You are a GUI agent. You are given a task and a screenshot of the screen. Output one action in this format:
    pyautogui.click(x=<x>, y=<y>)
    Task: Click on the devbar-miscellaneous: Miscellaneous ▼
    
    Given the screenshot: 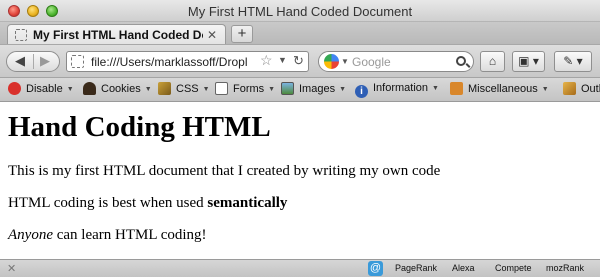 What is the action you would take?
    pyautogui.click(x=499, y=90)
    